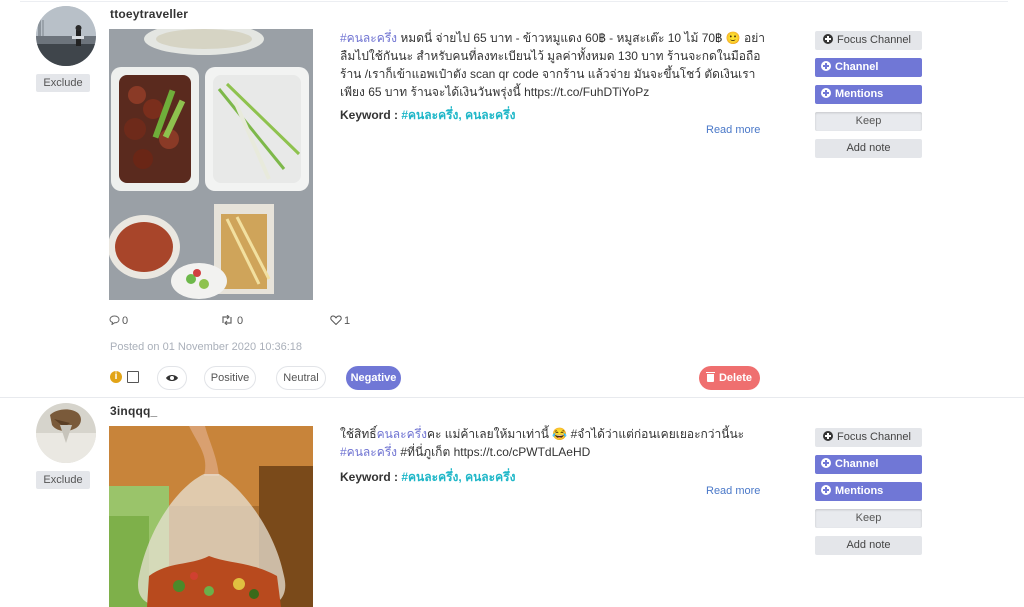 The width and height of the screenshot is (1024, 607). I want to click on delete-button: Delete, so click(729, 378).